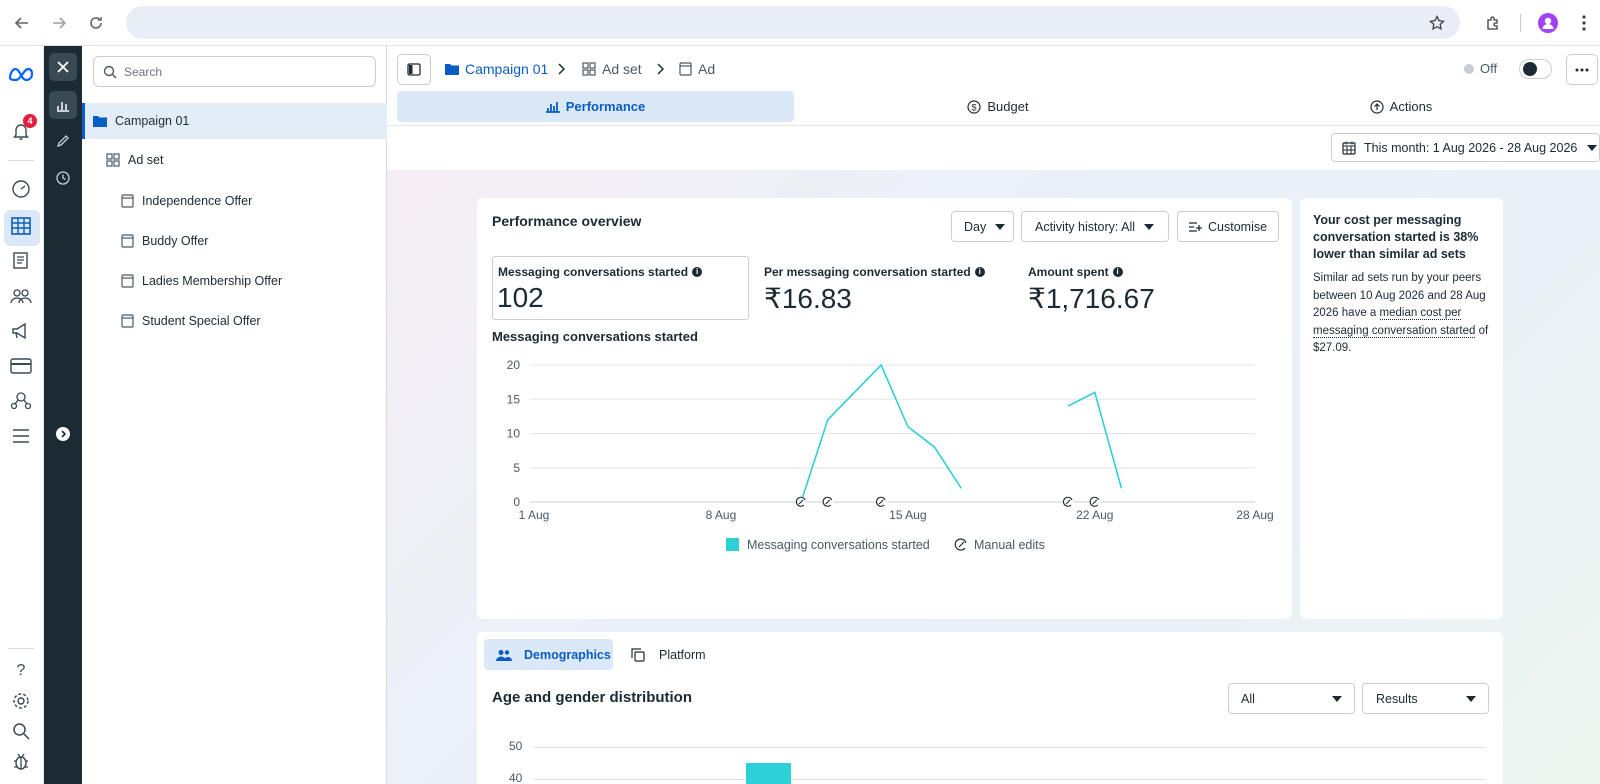  What do you see at coordinates (1584, 23) in the screenshot?
I see `browser-menu-icon` at bounding box center [1584, 23].